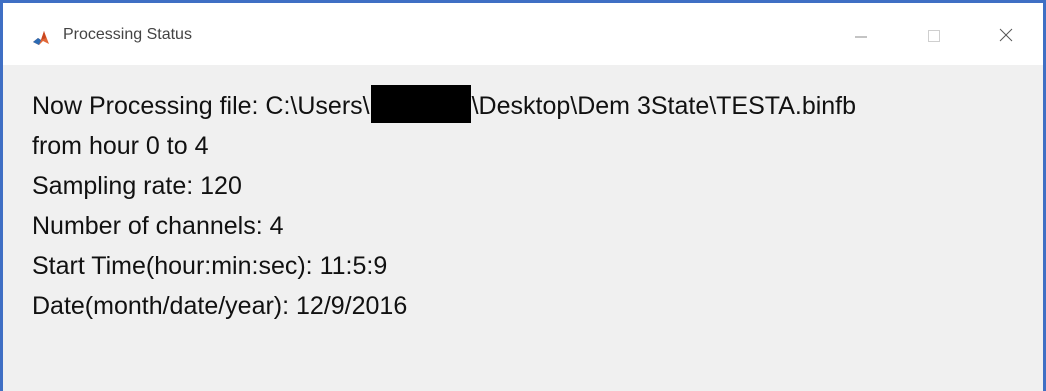  I want to click on redacted-username, so click(420, 104).